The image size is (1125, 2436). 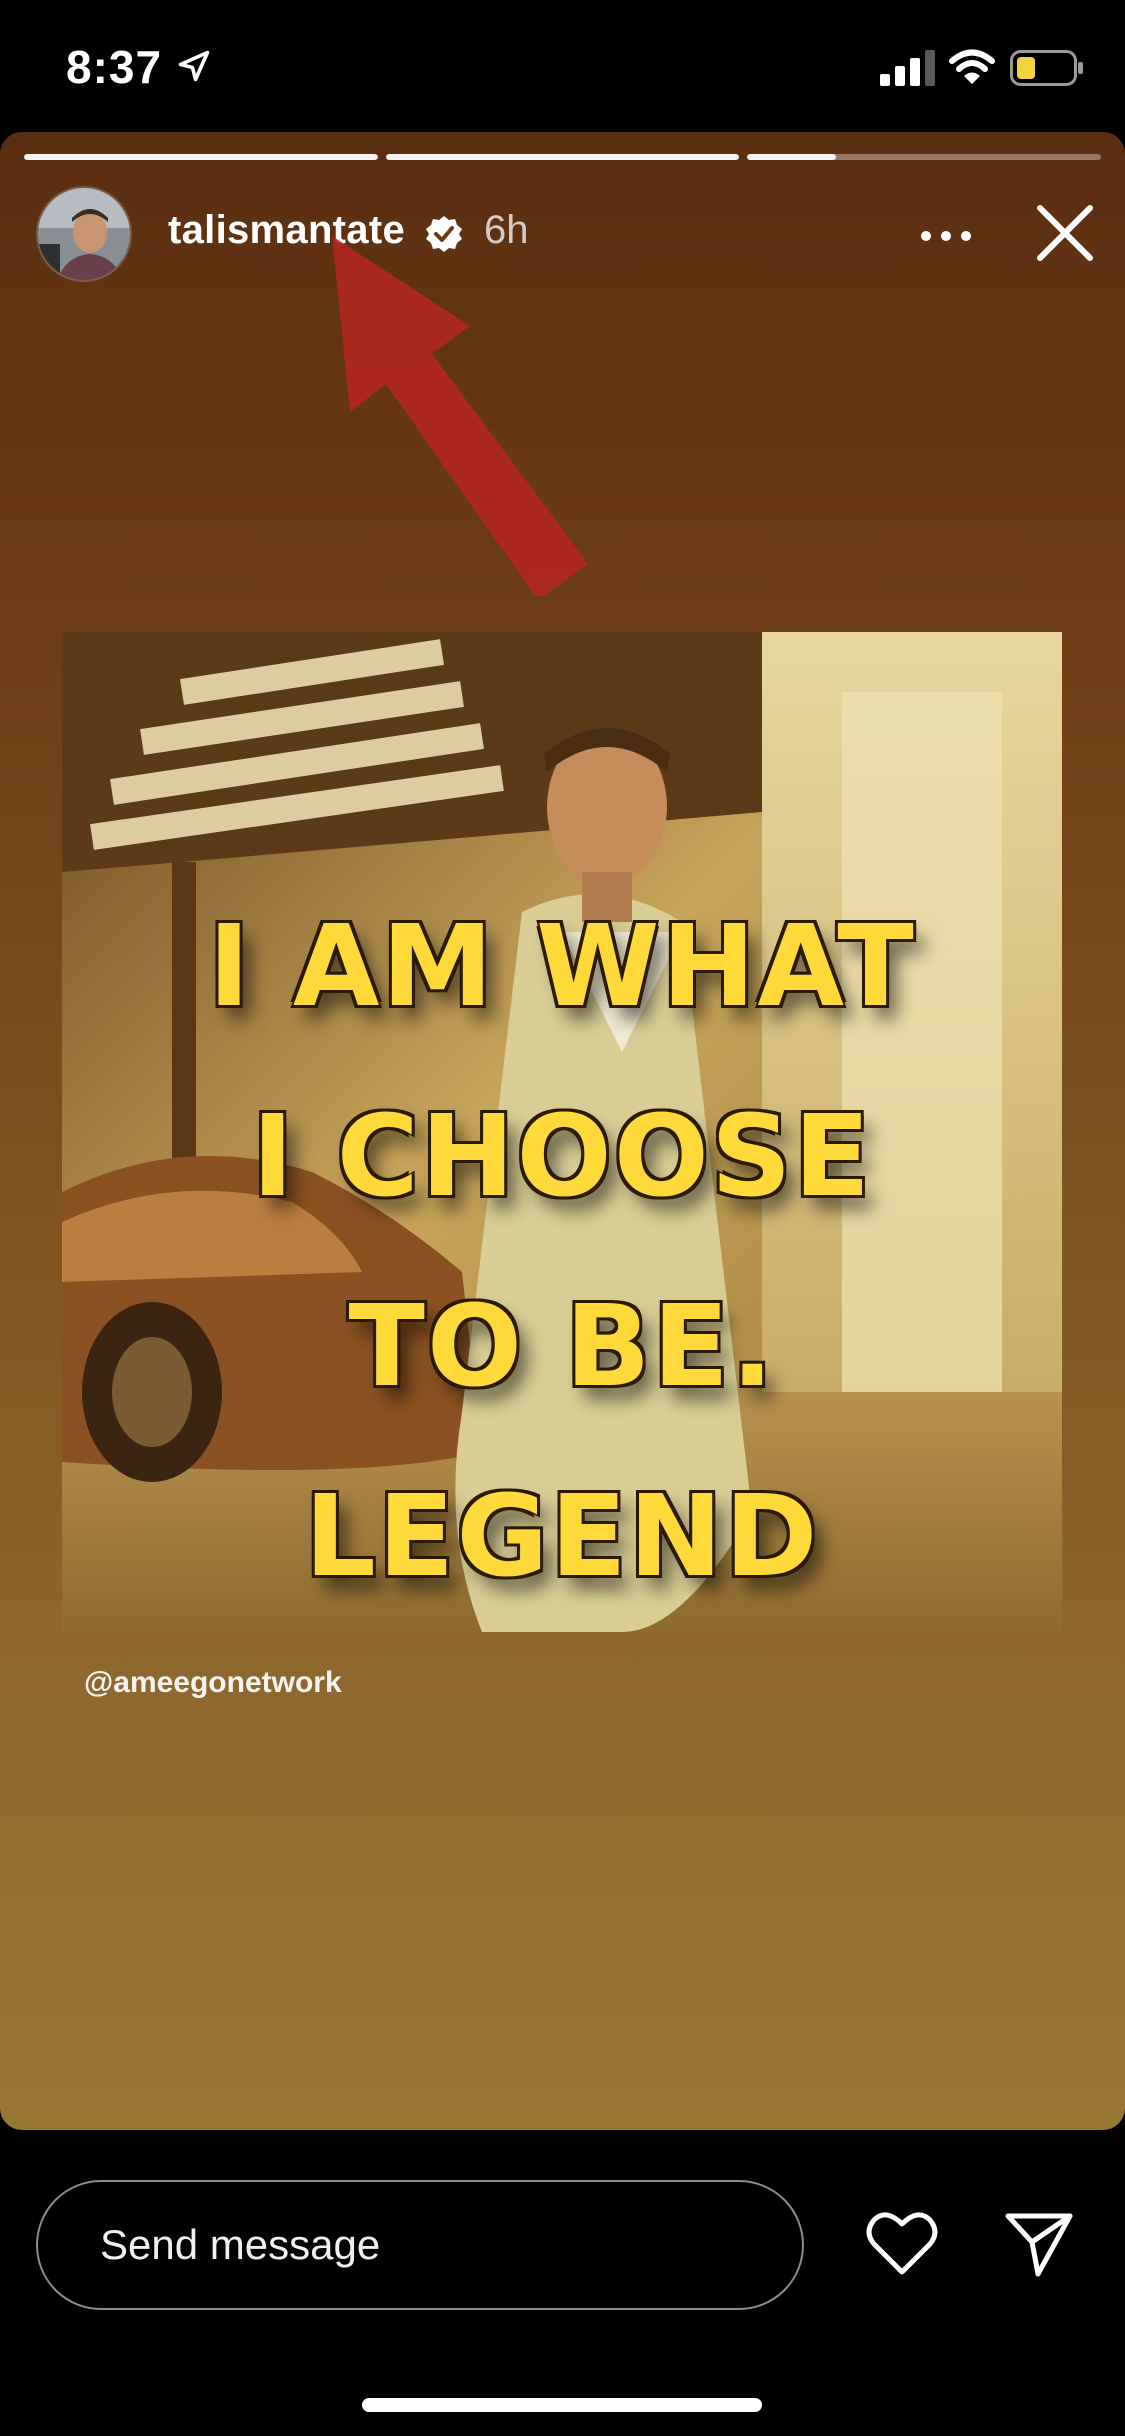 I want to click on status-bar: 8:37, so click(x=562, y=65).